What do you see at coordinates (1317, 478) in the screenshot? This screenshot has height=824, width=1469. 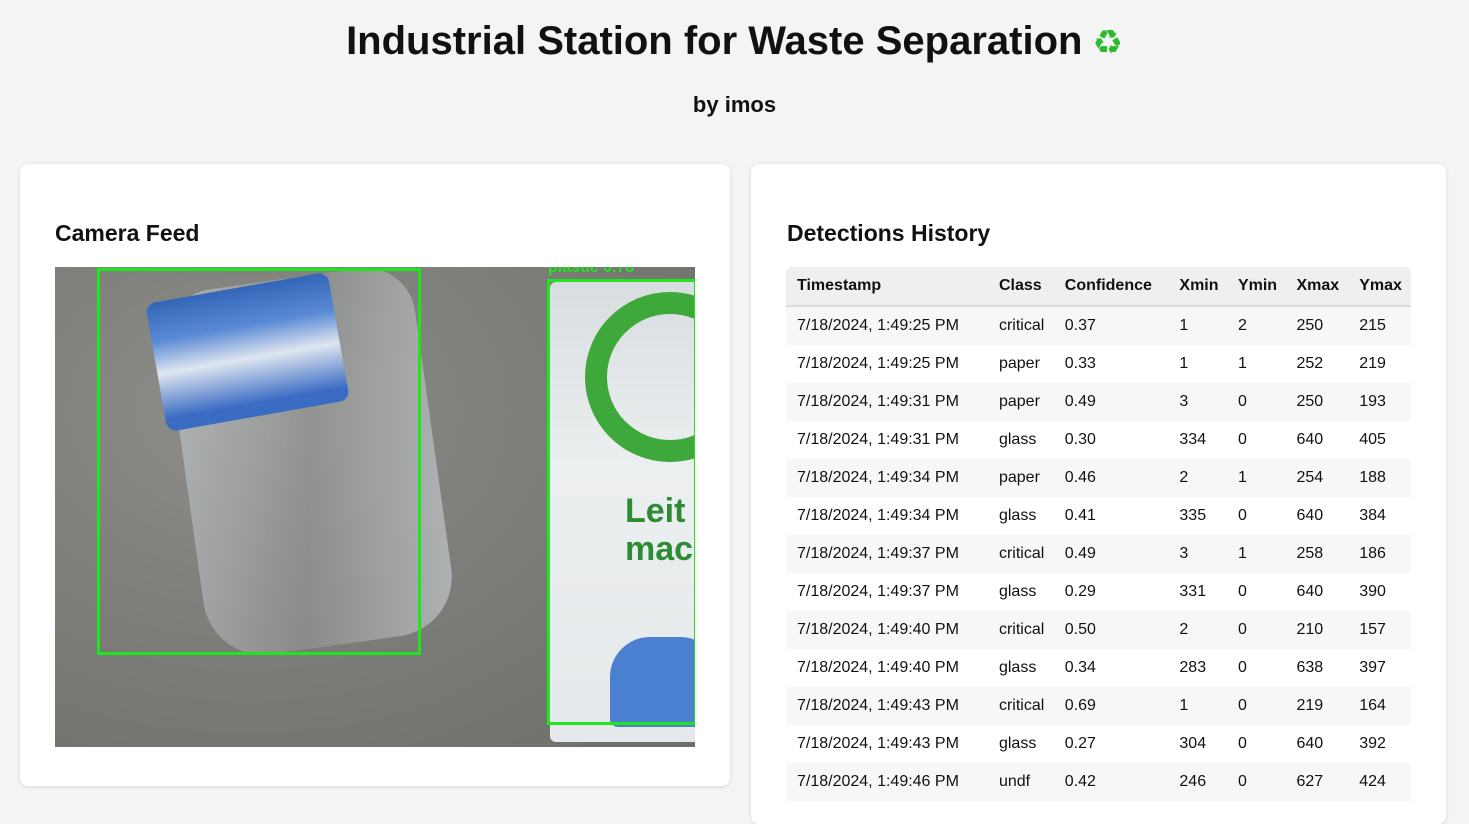 I see `table-cell-xmax: 254` at bounding box center [1317, 478].